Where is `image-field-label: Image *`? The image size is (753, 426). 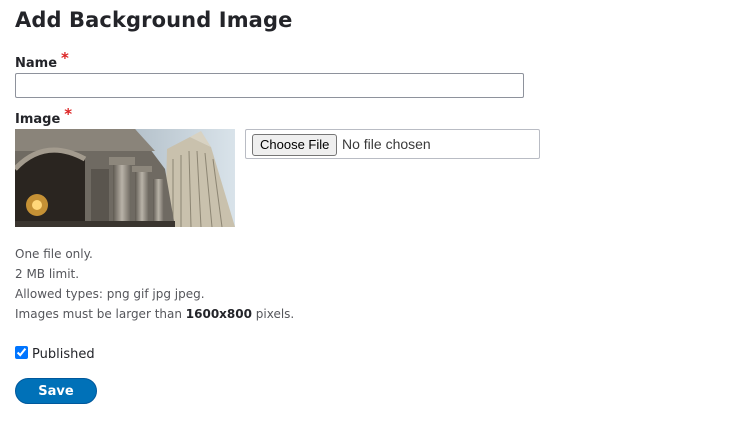 image-field-label: Image * is located at coordinates (43, 116).